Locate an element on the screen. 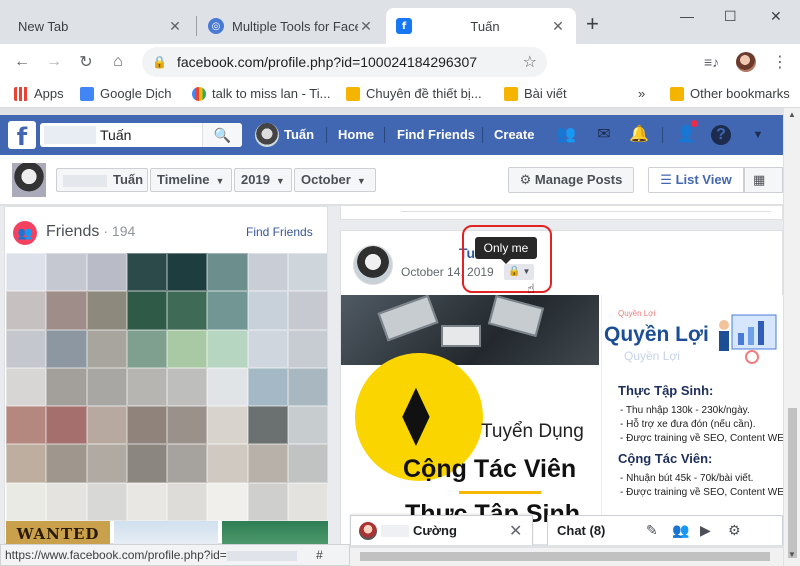 This screenshot has height=566, width=800. extension-translate-icon: G is located at coordinates (603, 62).